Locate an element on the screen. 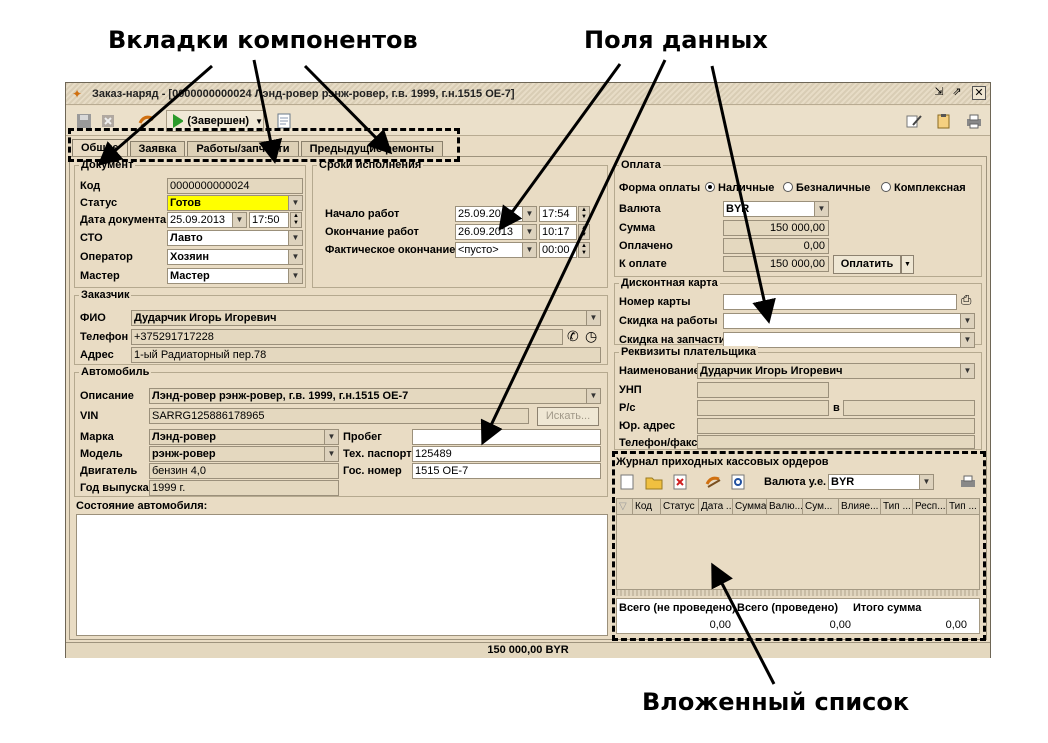  phone-icon: ✆ is located at coordinates (573, 336).